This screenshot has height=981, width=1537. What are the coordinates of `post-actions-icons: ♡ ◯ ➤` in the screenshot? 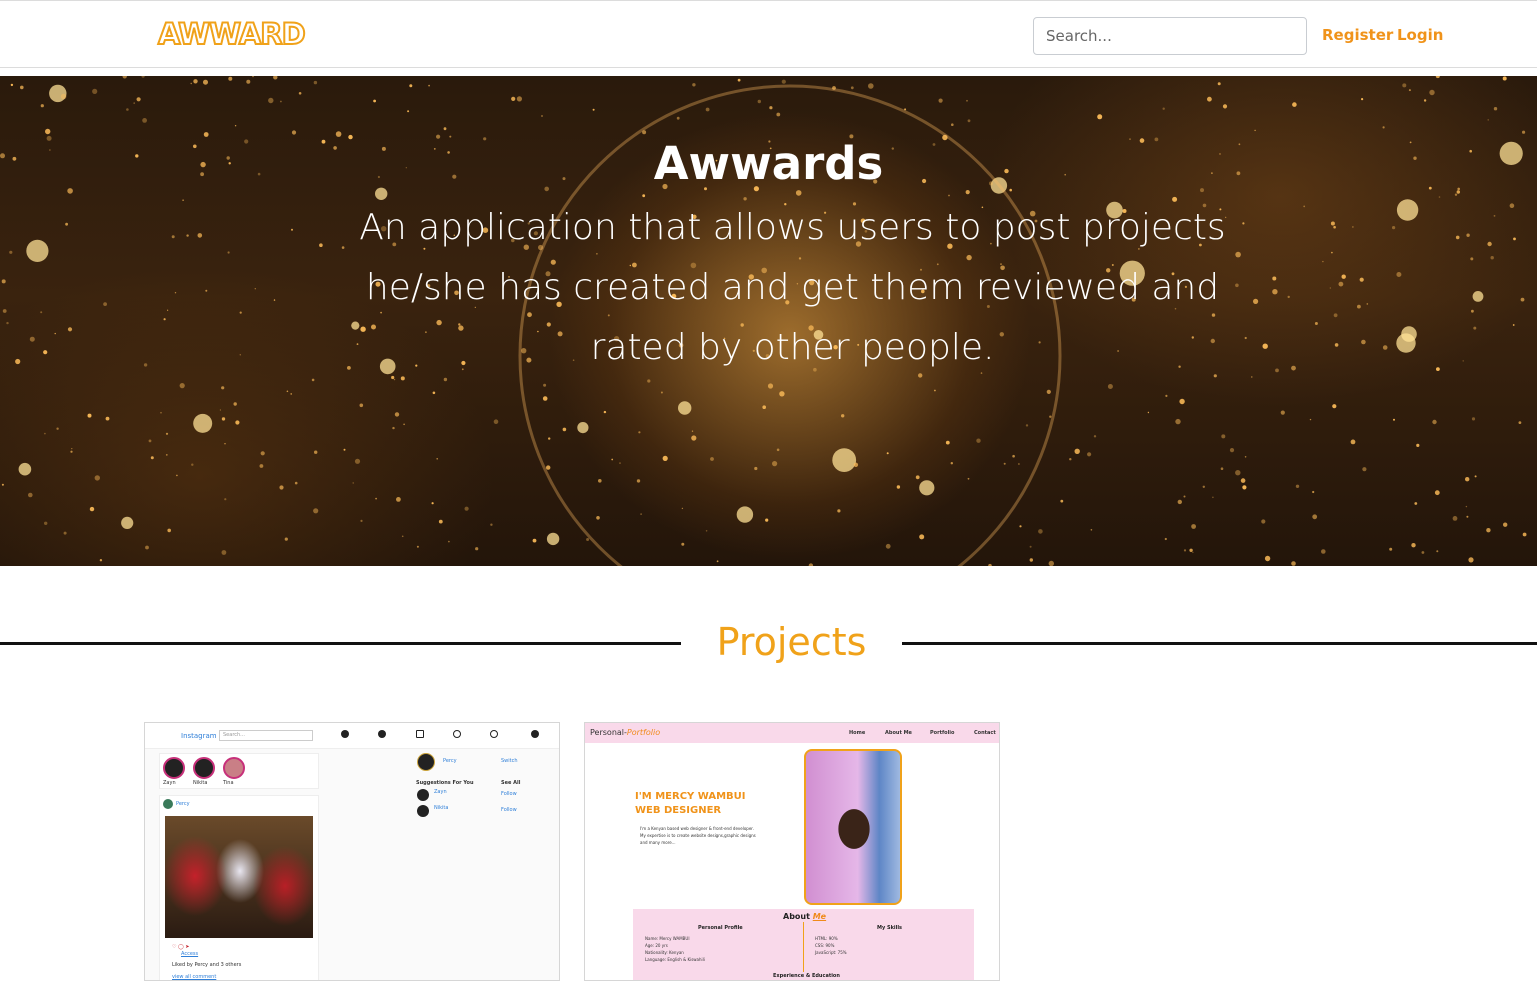 It's located at (181, 947).